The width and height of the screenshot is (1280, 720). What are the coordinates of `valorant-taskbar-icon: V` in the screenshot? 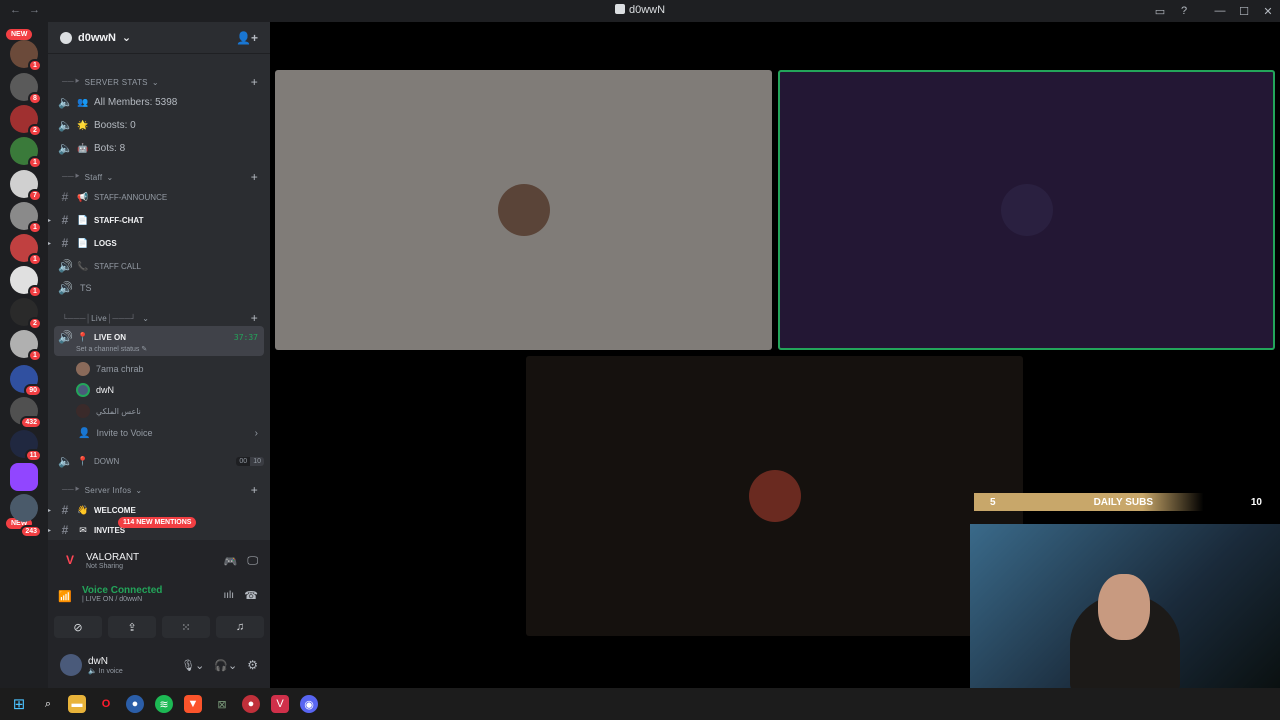 It's located at (280, 704).